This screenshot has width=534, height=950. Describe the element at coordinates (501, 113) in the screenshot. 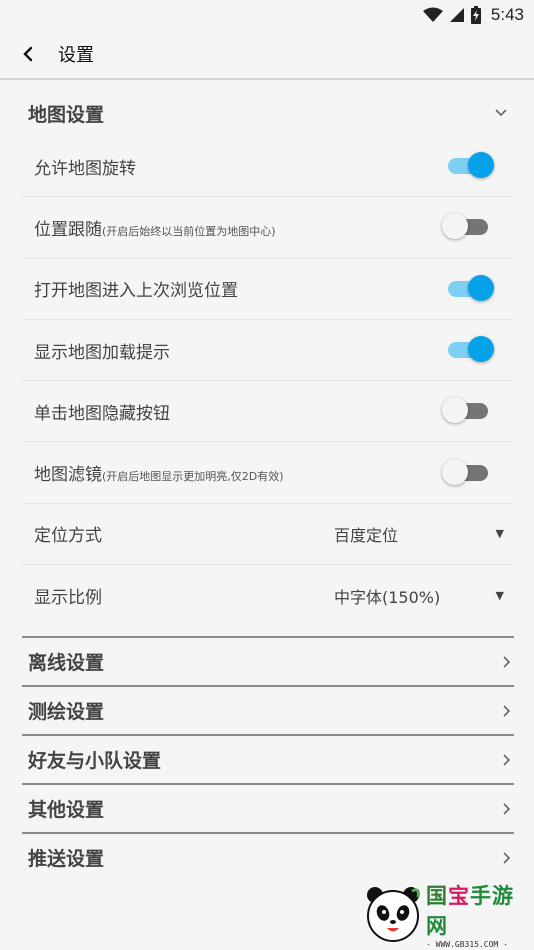

I see `chevron-down-icon` at that location.